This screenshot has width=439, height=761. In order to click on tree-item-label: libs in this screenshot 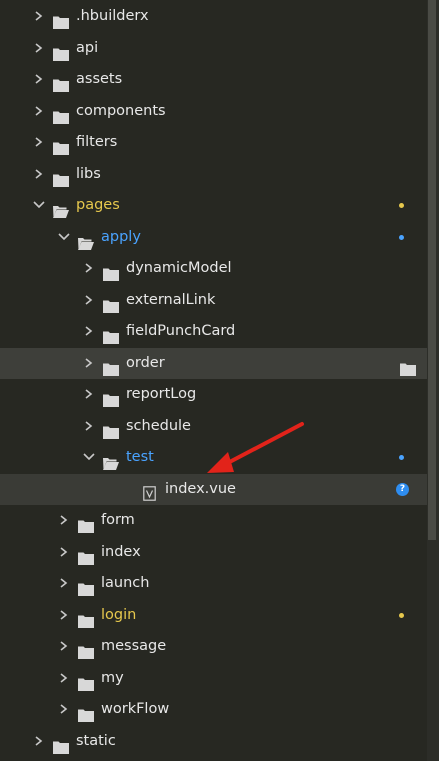, I will do `click(88, 173)`.